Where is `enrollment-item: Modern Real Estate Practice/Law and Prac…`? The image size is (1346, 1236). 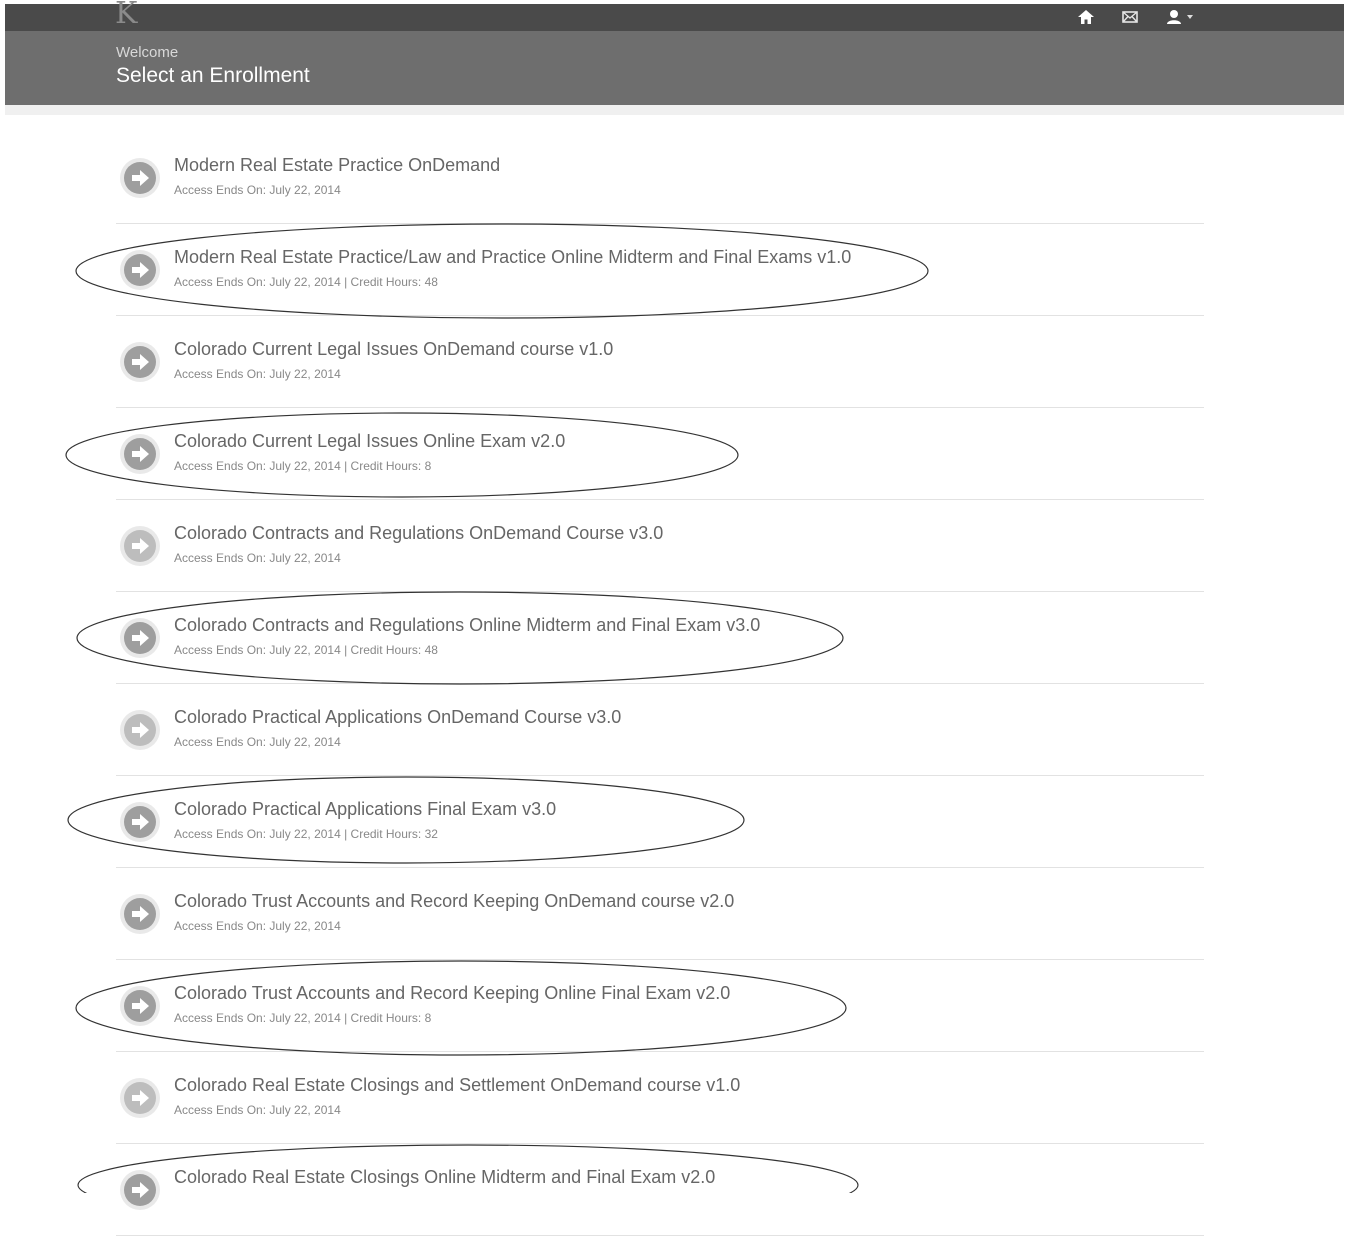
enrollment-item: Modern Real Estate Practice/Law and Prac… is located at coordinates (660, 270).